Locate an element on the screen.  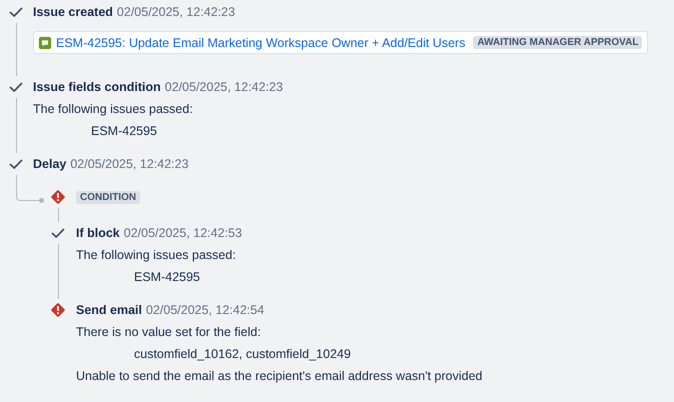
message-text: Unable to send the email as the recipient's email address wasn't provided is located at coordinates (280, 376).